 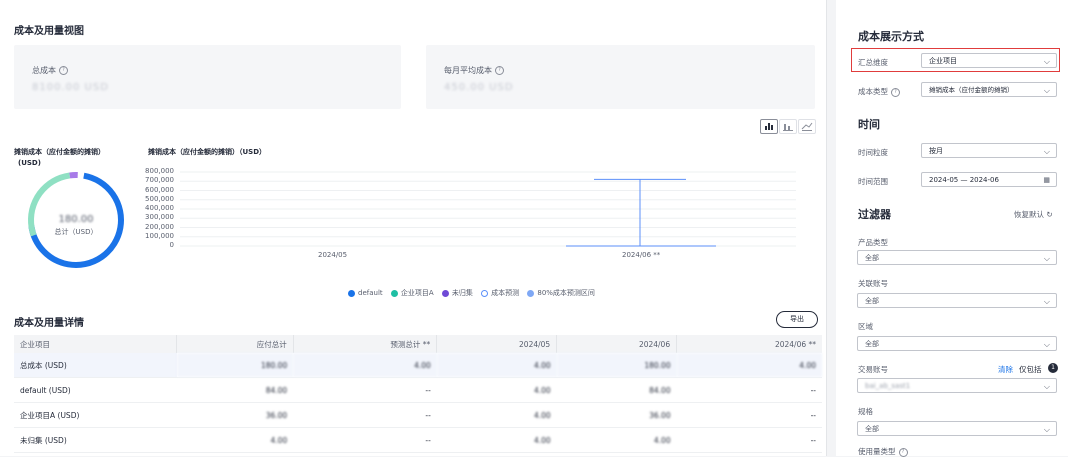 I want to click on bar-chart, so click(x=488, y=209).